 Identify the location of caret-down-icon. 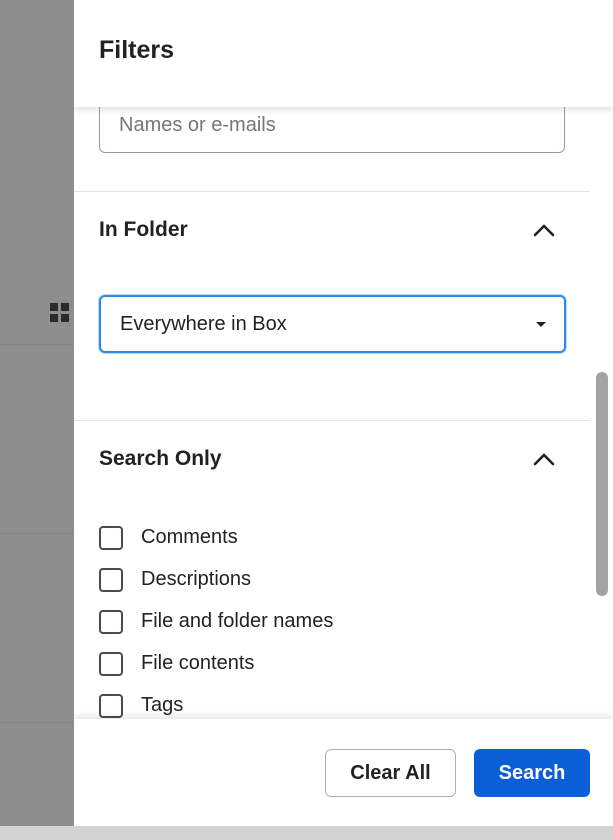
(541, 324).